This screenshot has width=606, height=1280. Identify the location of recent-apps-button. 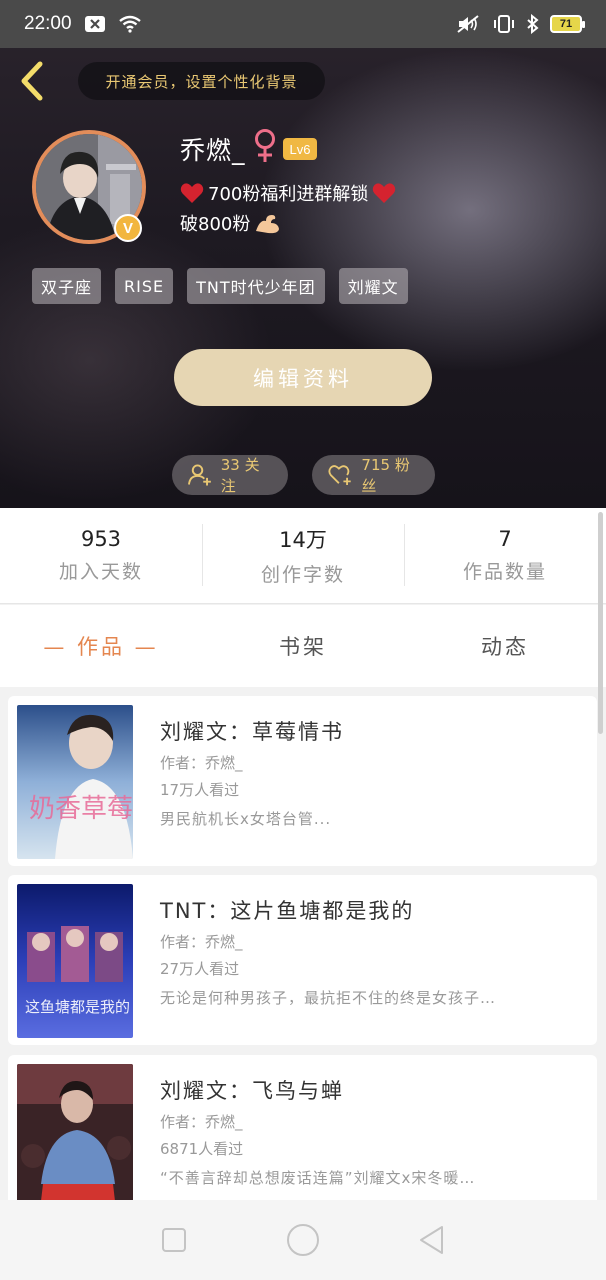
(174, 1240).